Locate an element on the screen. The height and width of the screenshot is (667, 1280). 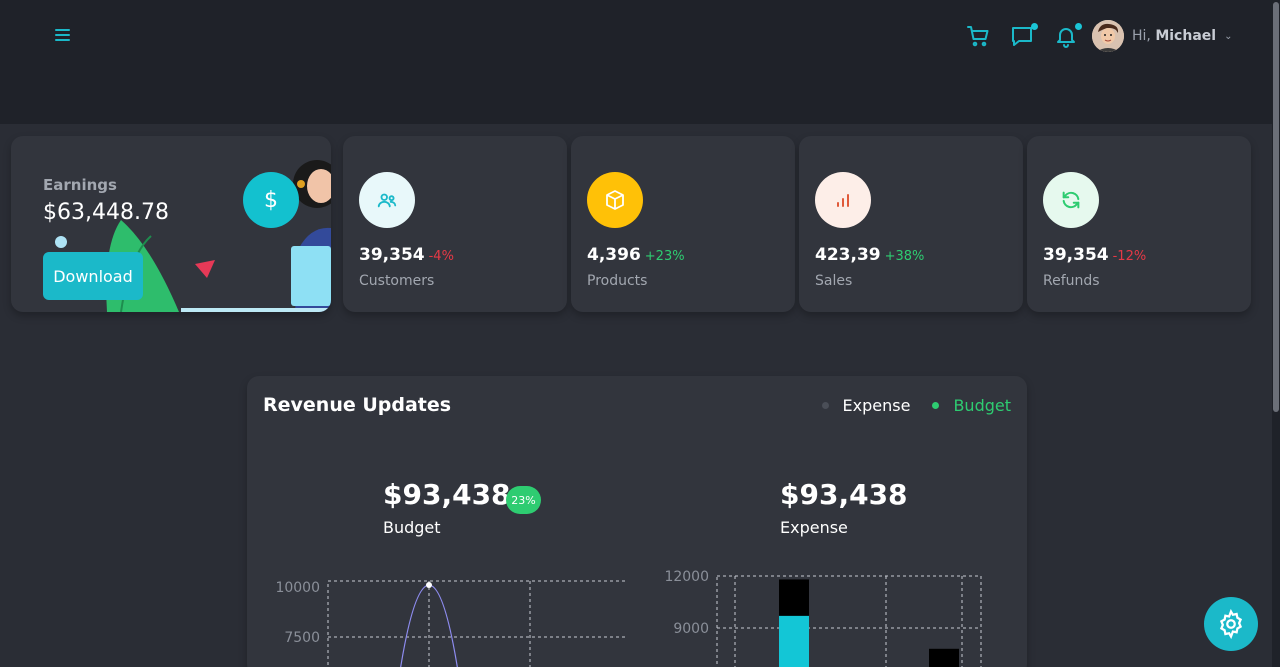
budget-percent-badge: 23% is located at coordinates (523, 500).